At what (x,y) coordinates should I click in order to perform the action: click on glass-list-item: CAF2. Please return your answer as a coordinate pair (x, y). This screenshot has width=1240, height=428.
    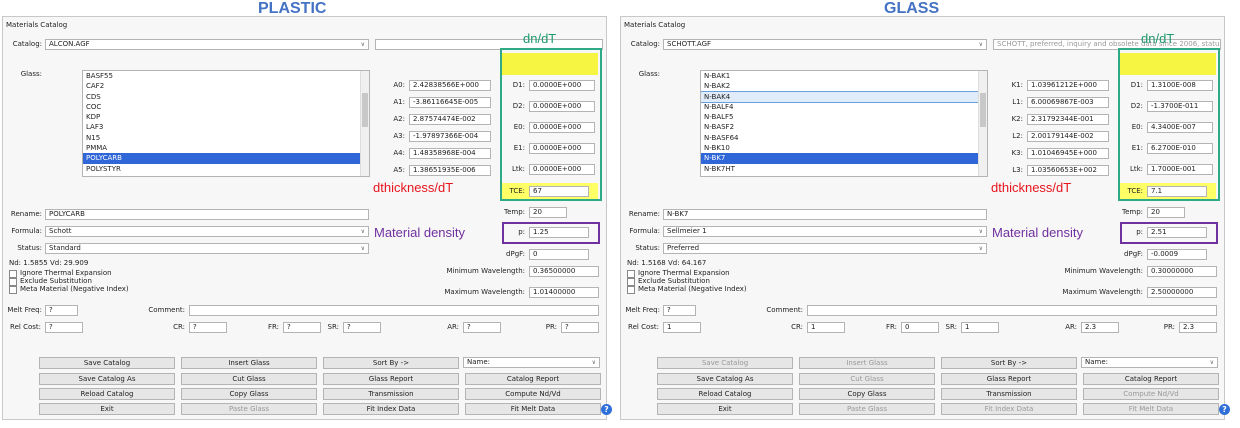
    Looking at the image, I should click on (226, 86).